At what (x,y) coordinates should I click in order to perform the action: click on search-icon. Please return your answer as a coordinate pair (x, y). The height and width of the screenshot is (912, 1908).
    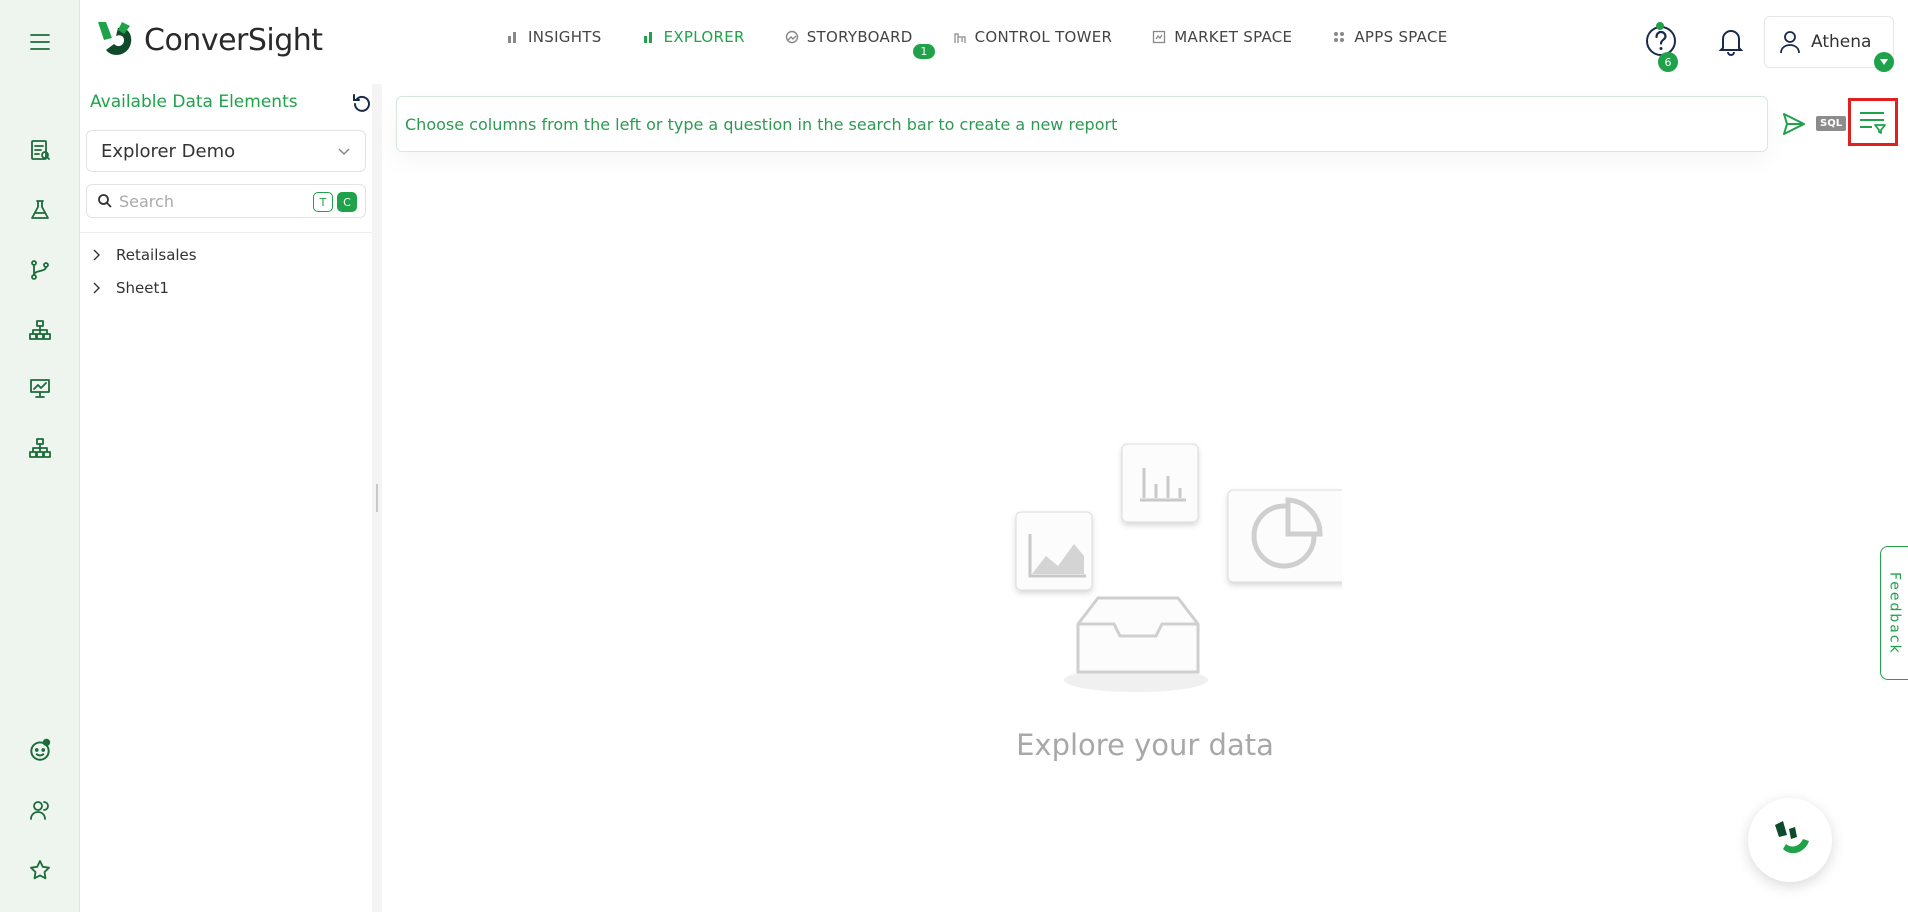
    Looking at the image, I should click on (105, 201).